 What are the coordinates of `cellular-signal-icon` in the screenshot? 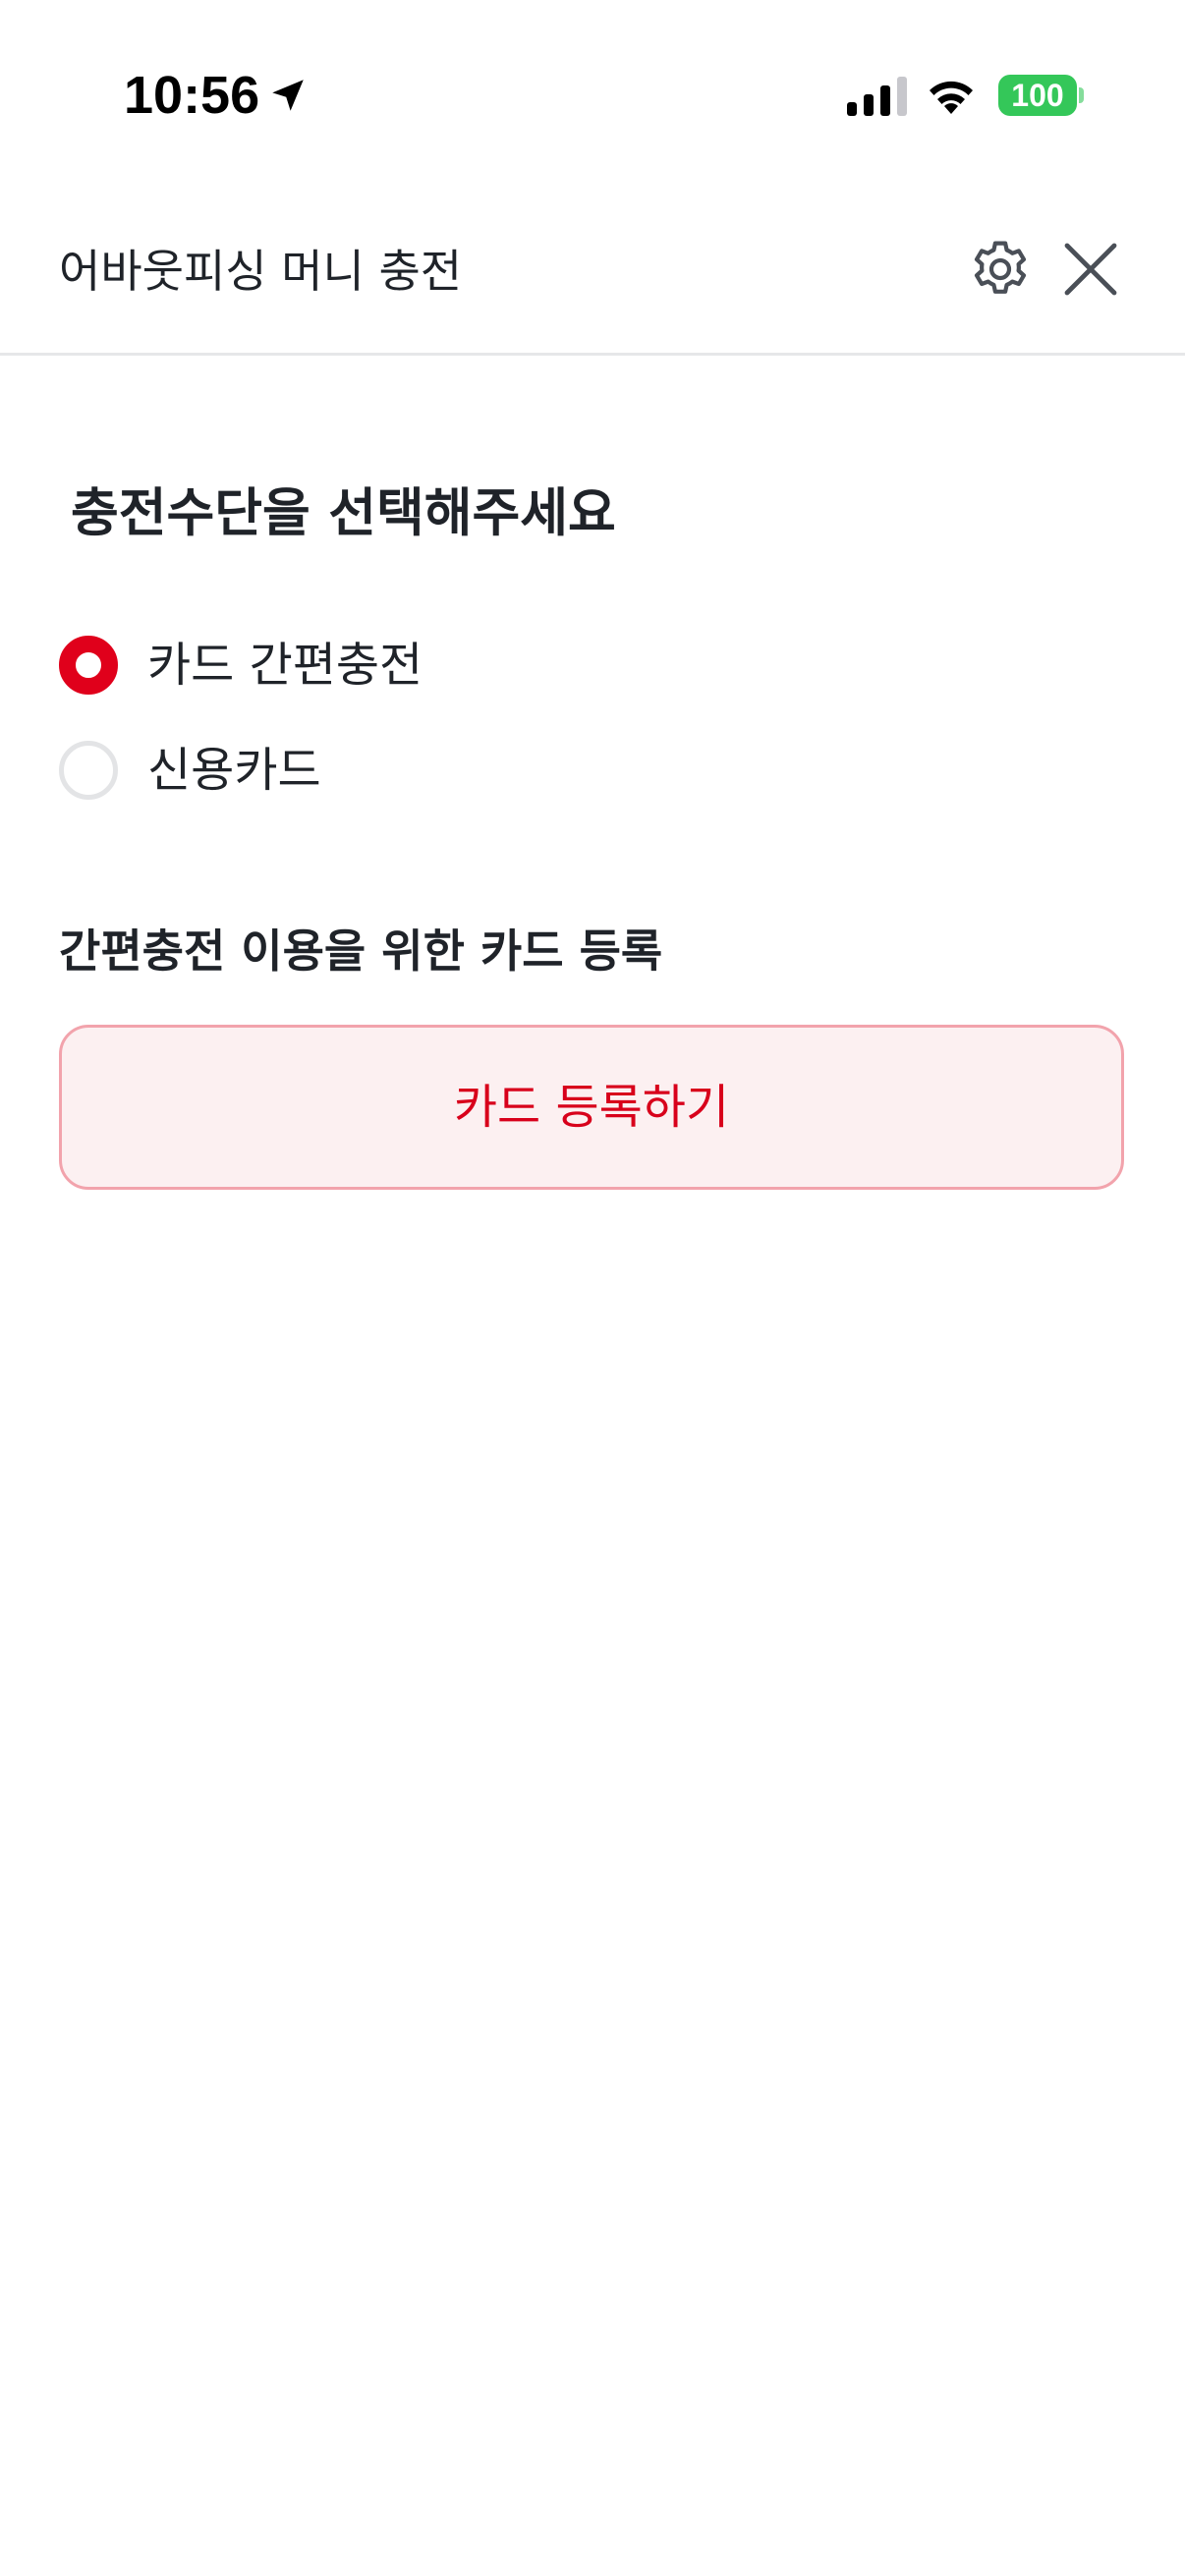 It's located at (877, 96).